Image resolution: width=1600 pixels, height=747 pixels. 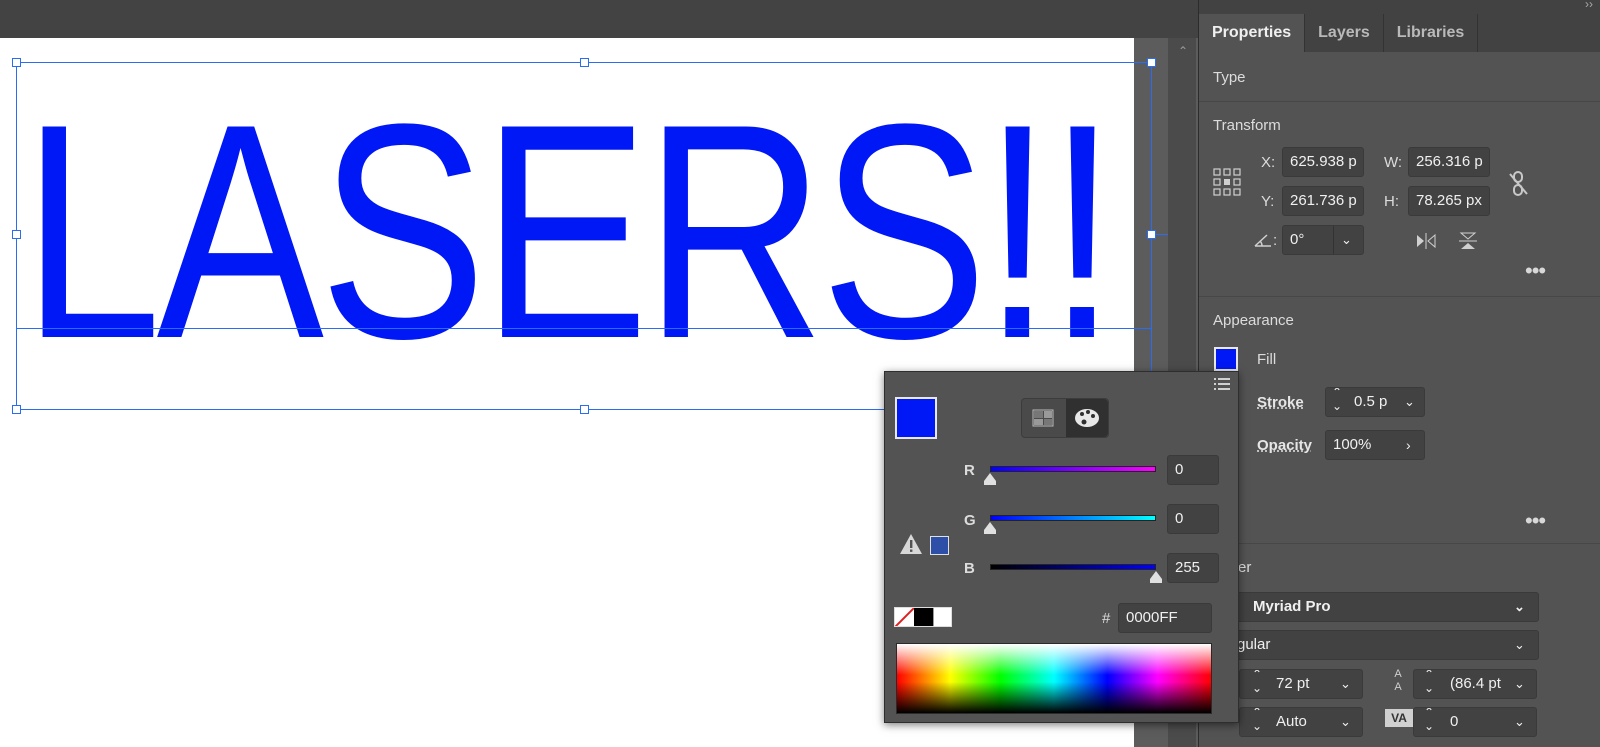 What do you see at coordinates (1054, 678) in the screenshot?
I see `color-spectrum` at bounding box center [1054, 678].